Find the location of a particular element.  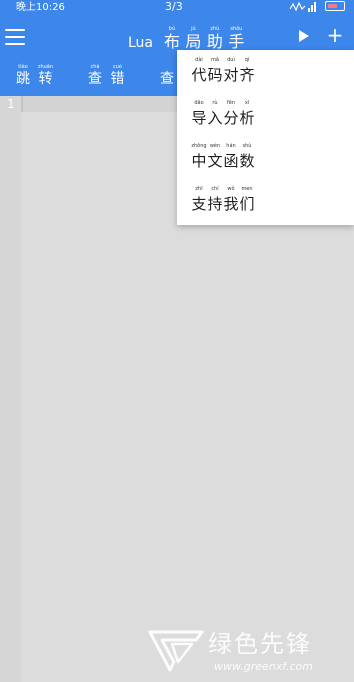

app-title: Lua bù 布 jú 局 zhù 助 shǒu 手 is located at coordinates (186, 39).